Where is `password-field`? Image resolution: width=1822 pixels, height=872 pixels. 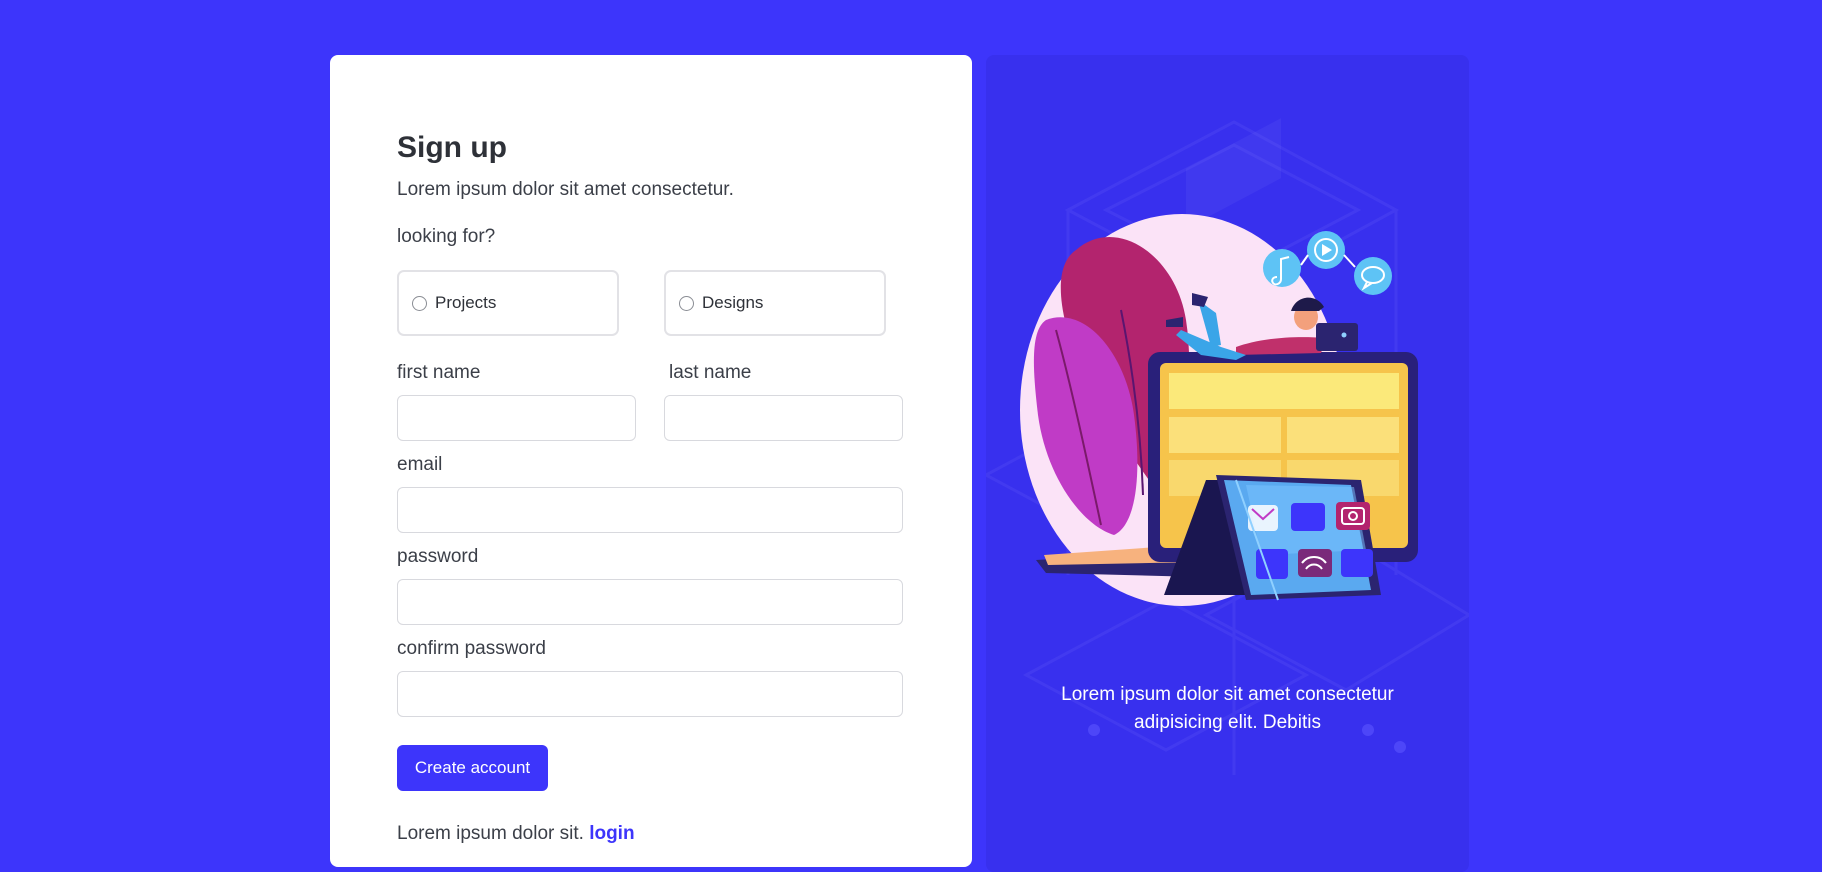
password-field is located at coordinates (650, 602).